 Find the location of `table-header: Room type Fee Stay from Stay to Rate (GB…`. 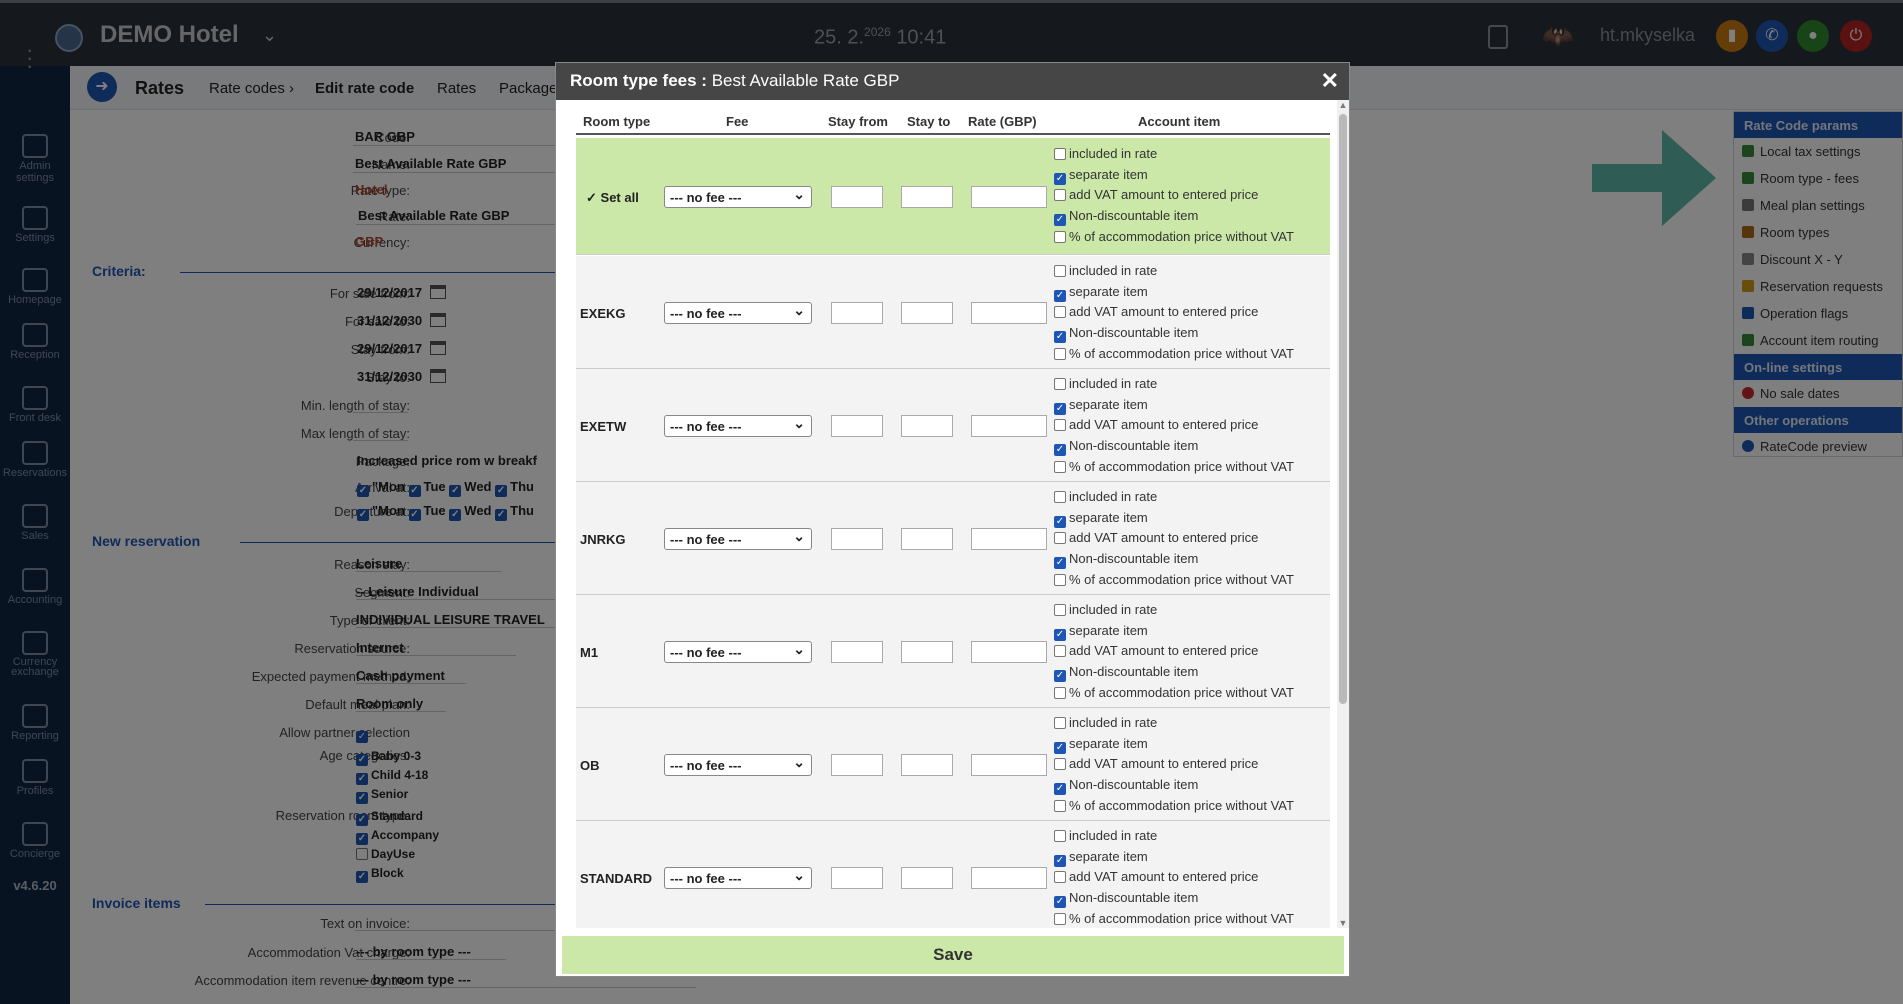

table-header: Room type Fee Stay from Stay to Rate (GB… is located at coordinates (953, 122).